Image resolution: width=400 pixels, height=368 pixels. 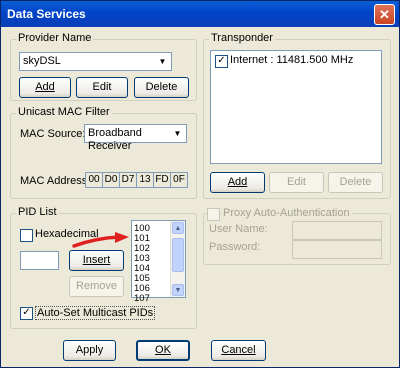 What do you see at coordinates (111, 180) in the screenshot?
I see `mac-byte-2: D0` at bounding box center [111, 180].